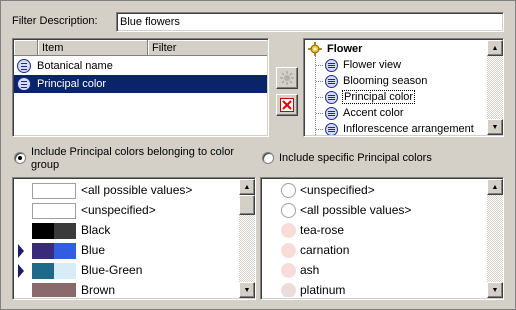  What do you see at coordinates (126, 251) in the screenshot?
I see `list-item: Blue` at bounding box center [126, 251].